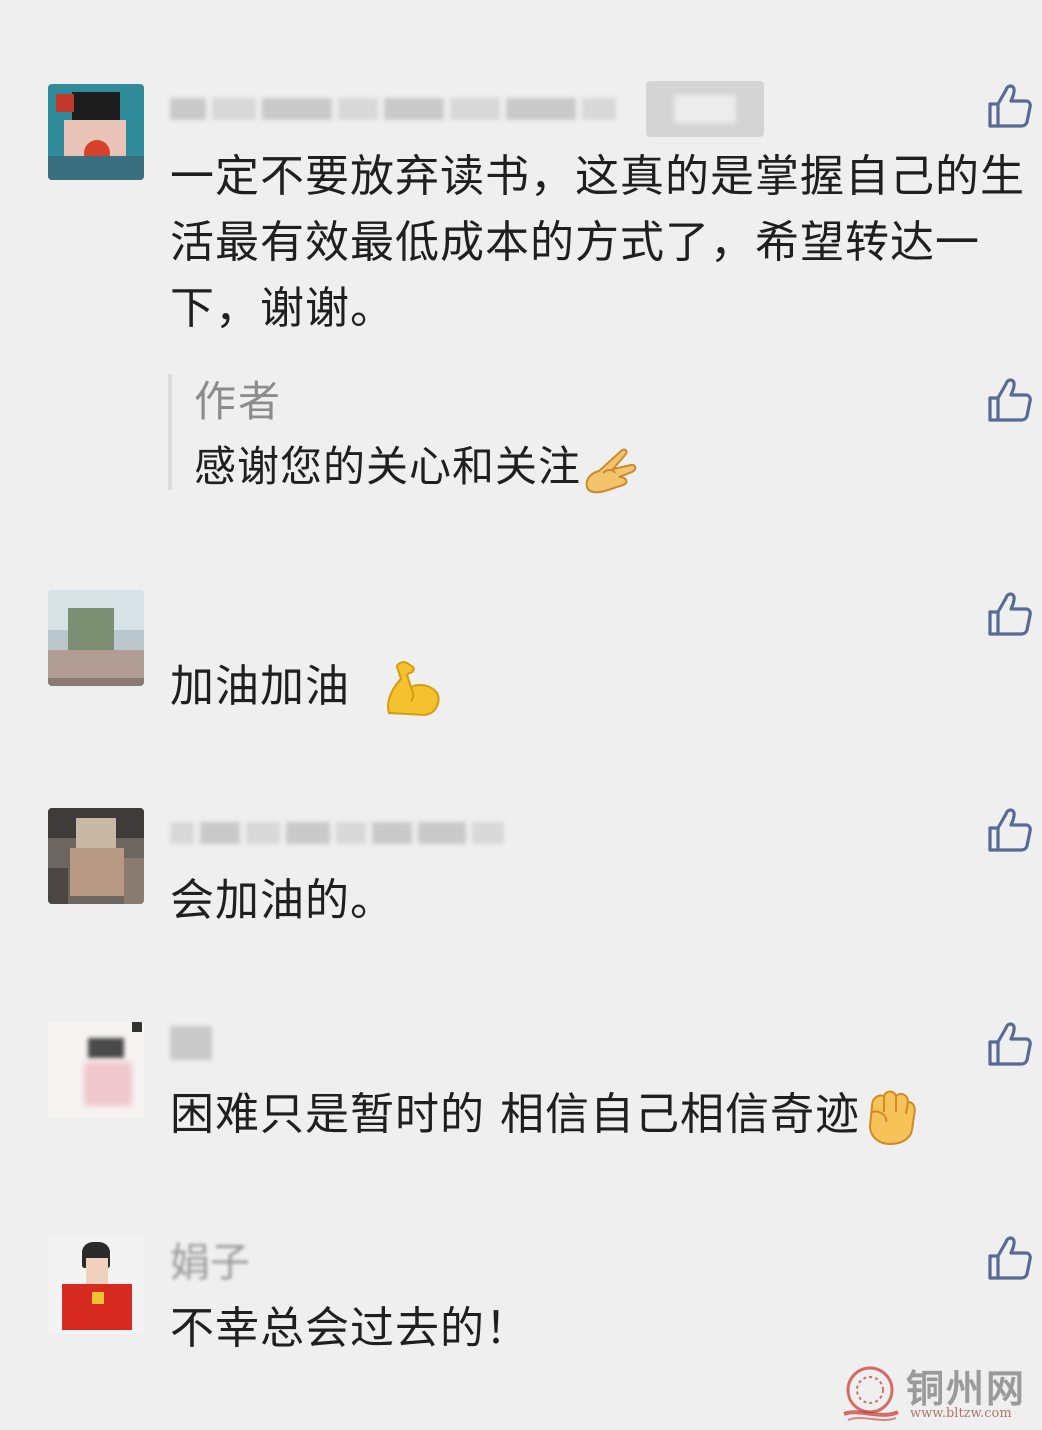  Describe the element at coordinates (705, 109) in the screenshot. I see `blurred-badge` at that location.